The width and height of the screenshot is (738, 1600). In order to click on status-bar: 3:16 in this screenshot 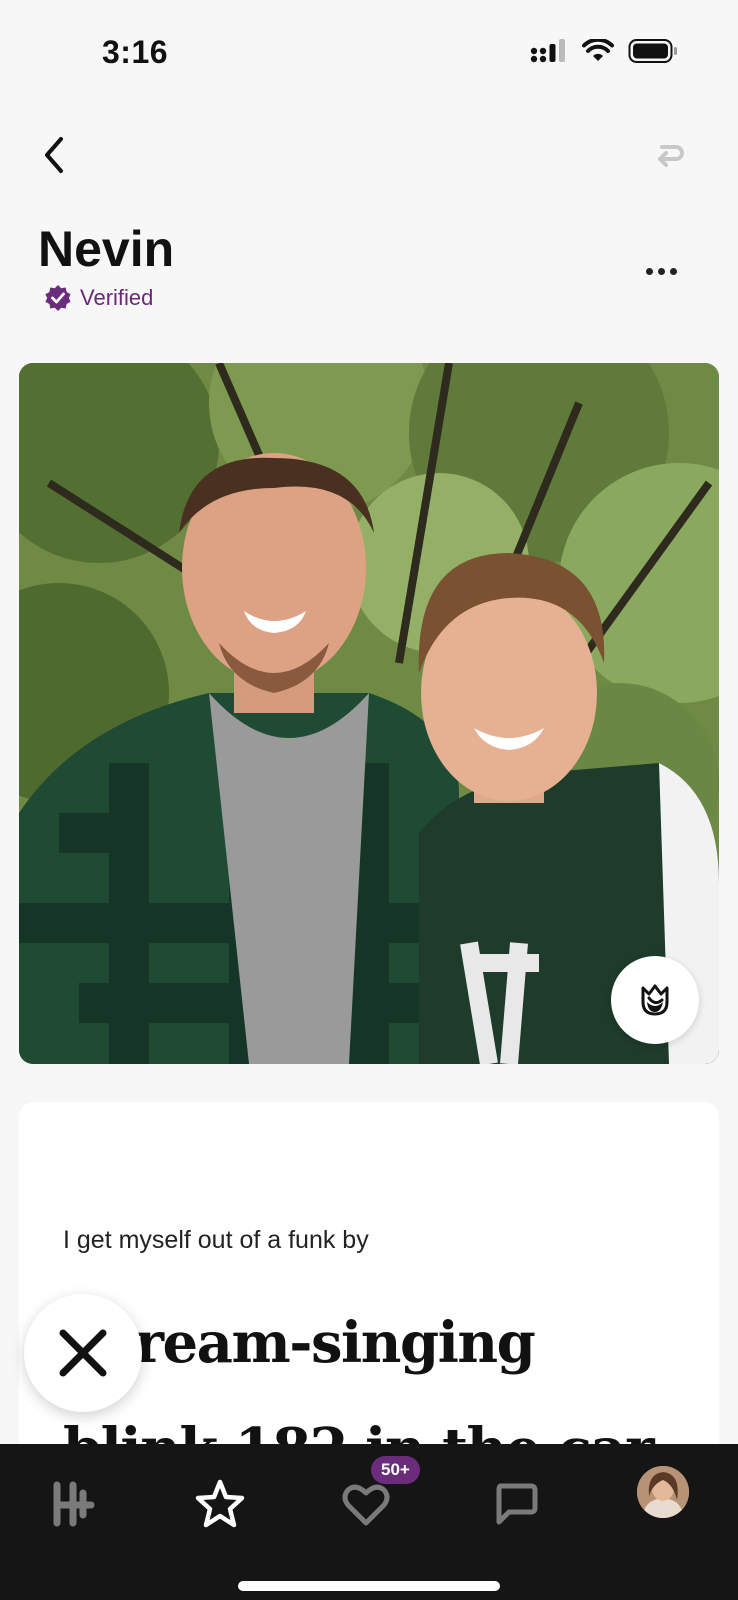, I will do `click(369, 55)`.